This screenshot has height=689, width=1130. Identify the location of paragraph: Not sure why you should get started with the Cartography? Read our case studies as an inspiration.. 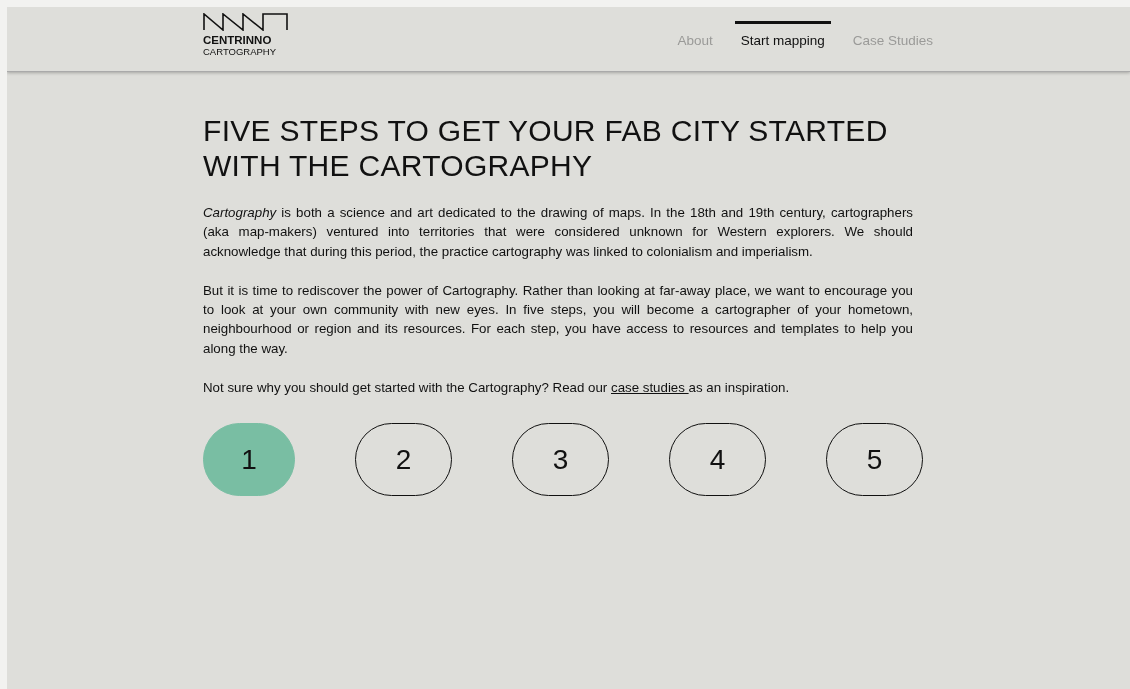
(497, 388).